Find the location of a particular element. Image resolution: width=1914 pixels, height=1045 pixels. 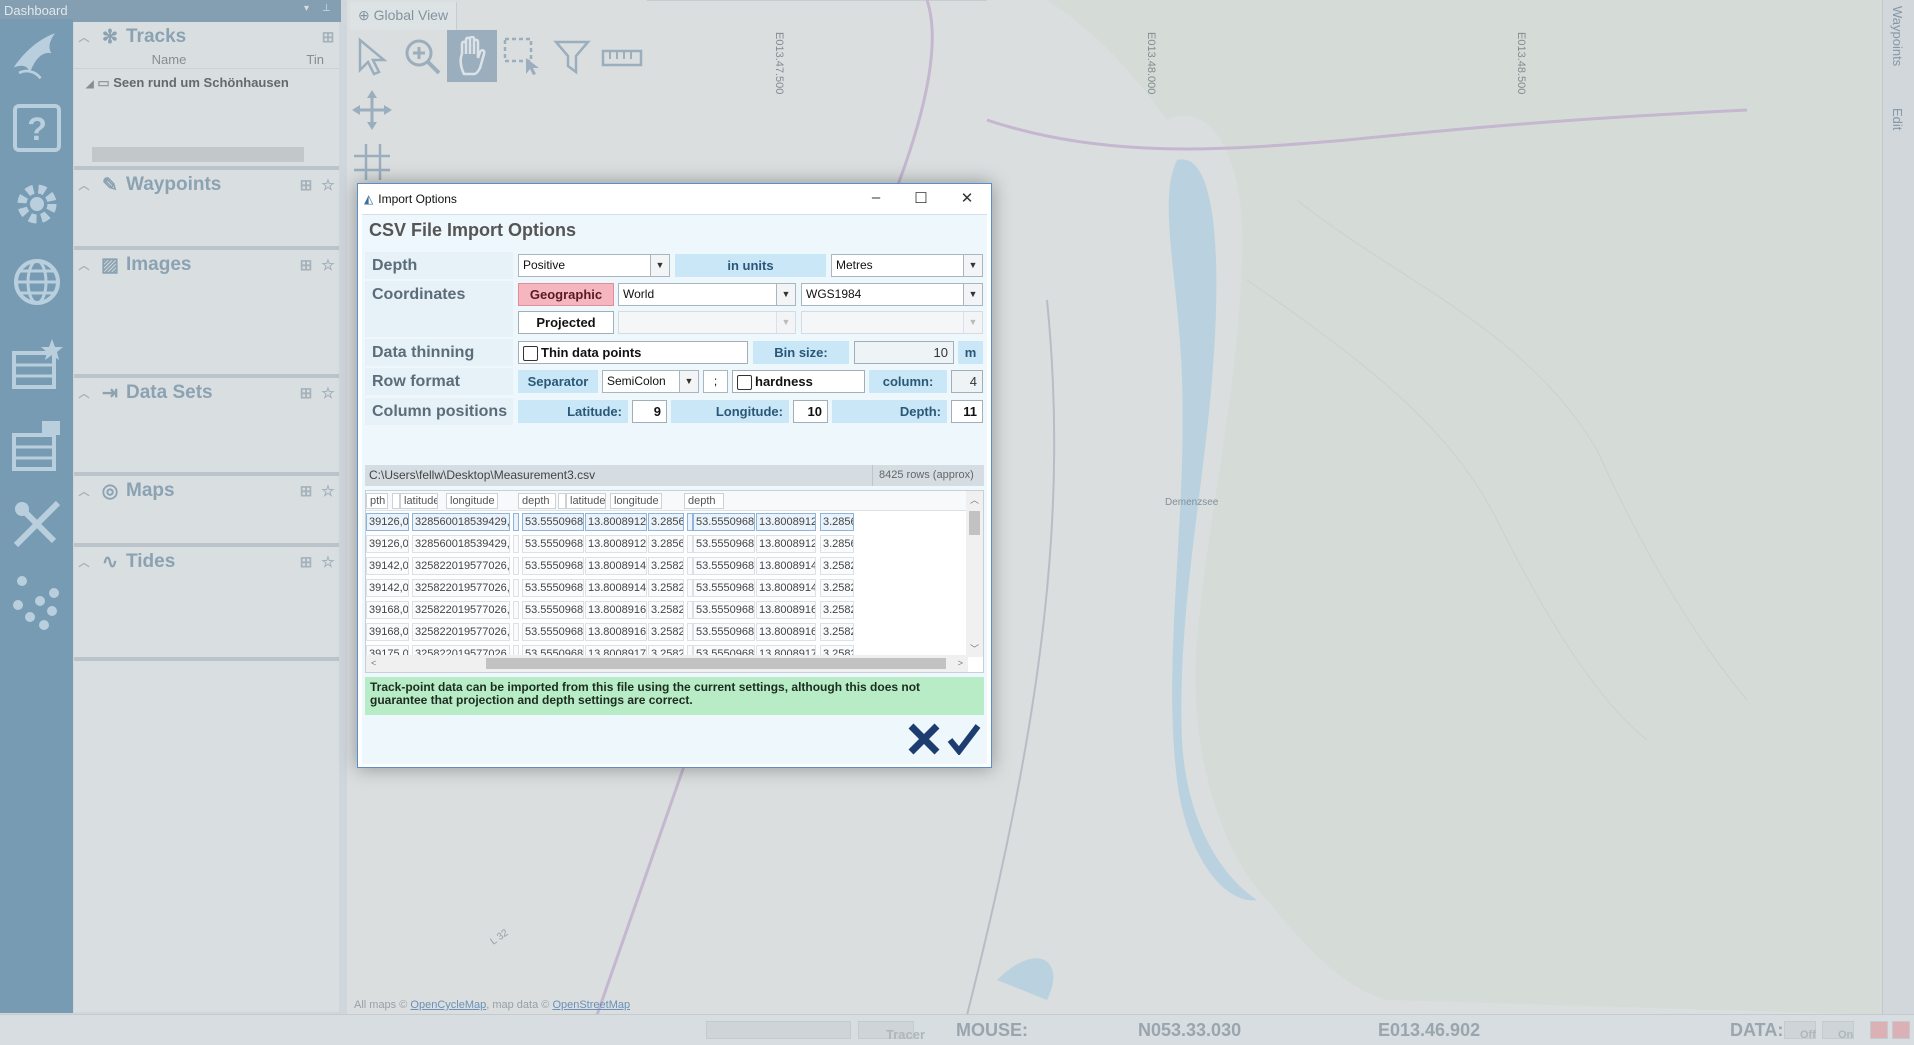

depth-mode-select: Positive ▼ is located at coordinates (594, 265).